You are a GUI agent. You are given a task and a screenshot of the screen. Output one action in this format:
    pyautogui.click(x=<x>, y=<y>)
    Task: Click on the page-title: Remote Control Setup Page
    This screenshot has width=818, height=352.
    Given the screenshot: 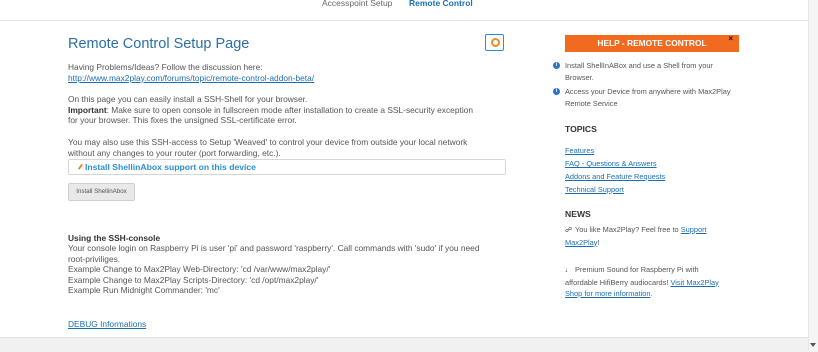 What is the action you would take?
    pyautogui.click(x=159, y=44)
    